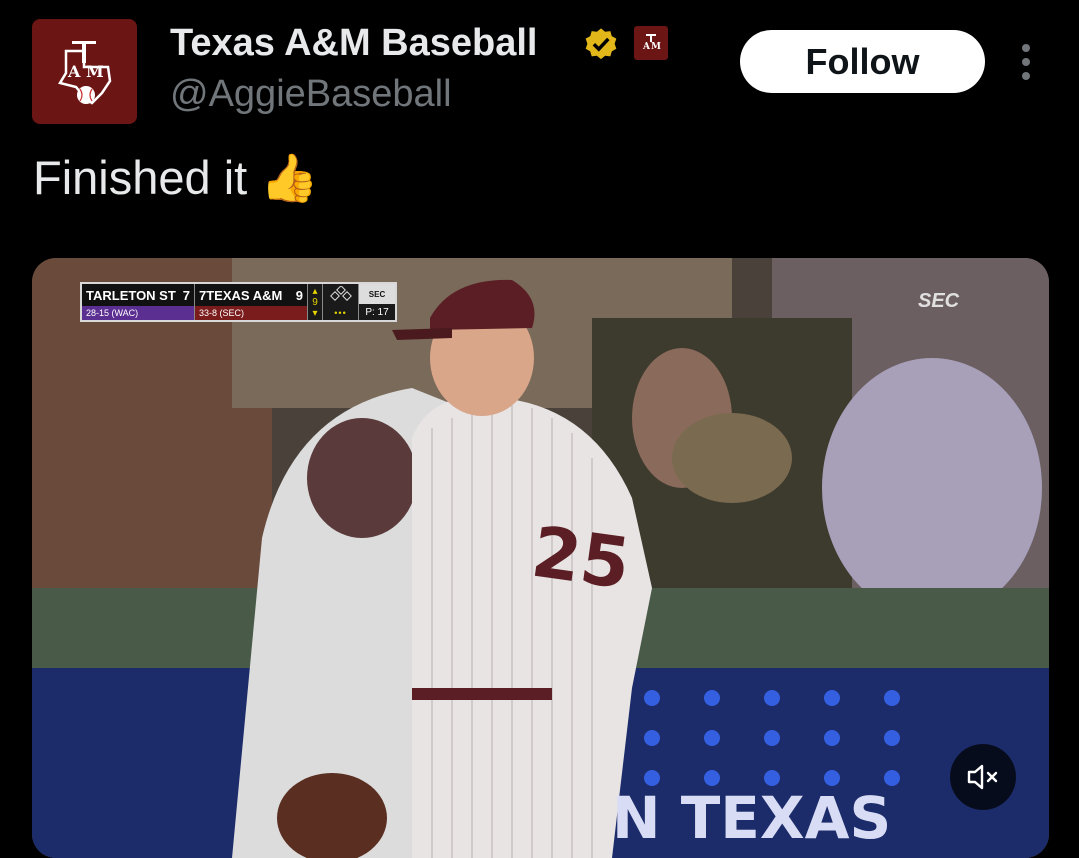 The image size is (1079, 858). What do you see at coordinates (299, 295) in the screenshot?
I see `home-score: 9` at bounding box center [299, 295].